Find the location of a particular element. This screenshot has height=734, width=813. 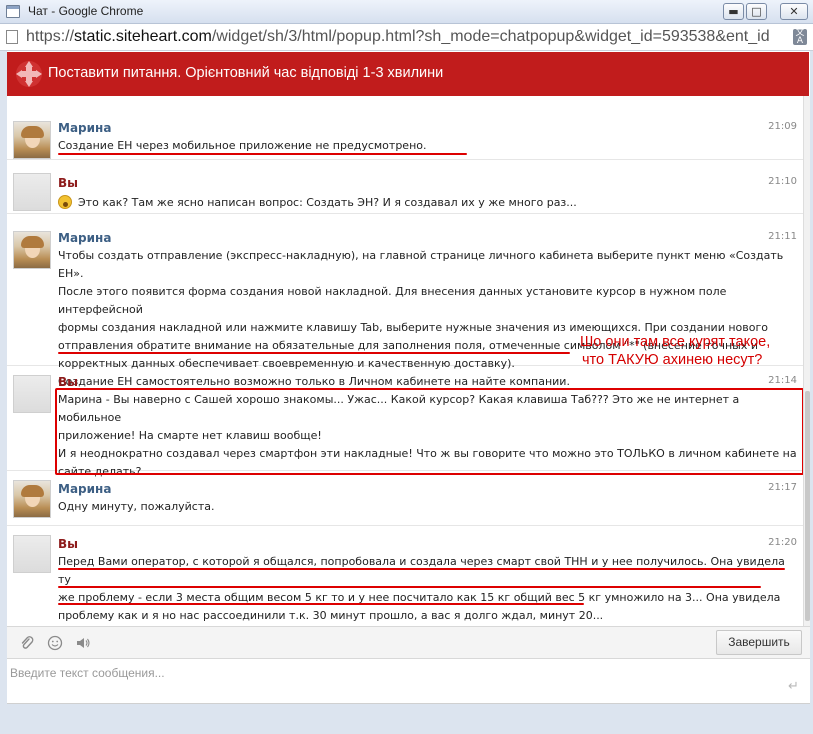

message-time: 21:20 is located at coordinates (782, 542).